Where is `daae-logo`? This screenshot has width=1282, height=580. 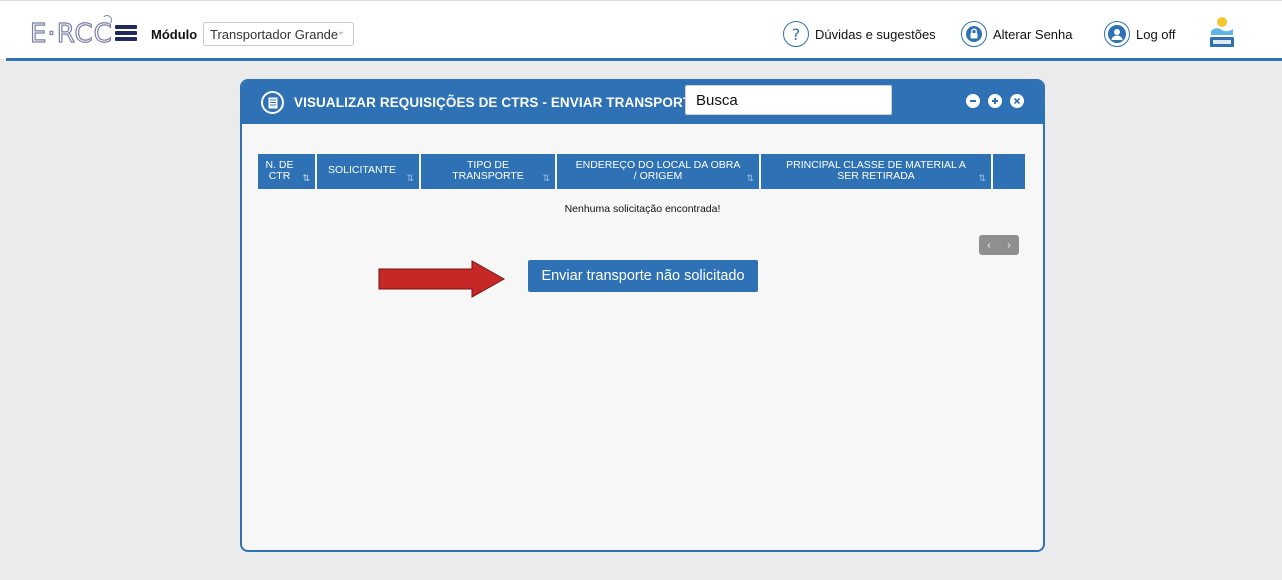
daae-logo is located at coordinates (1222, 32).